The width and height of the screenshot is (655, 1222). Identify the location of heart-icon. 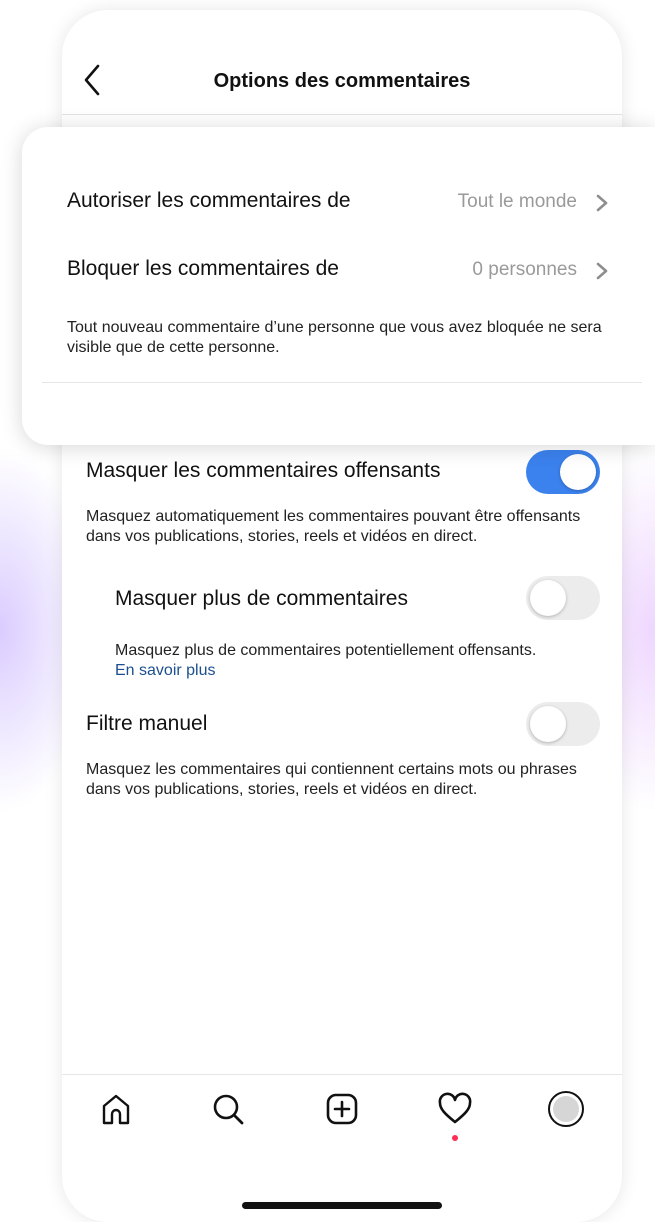
(455, 1108).